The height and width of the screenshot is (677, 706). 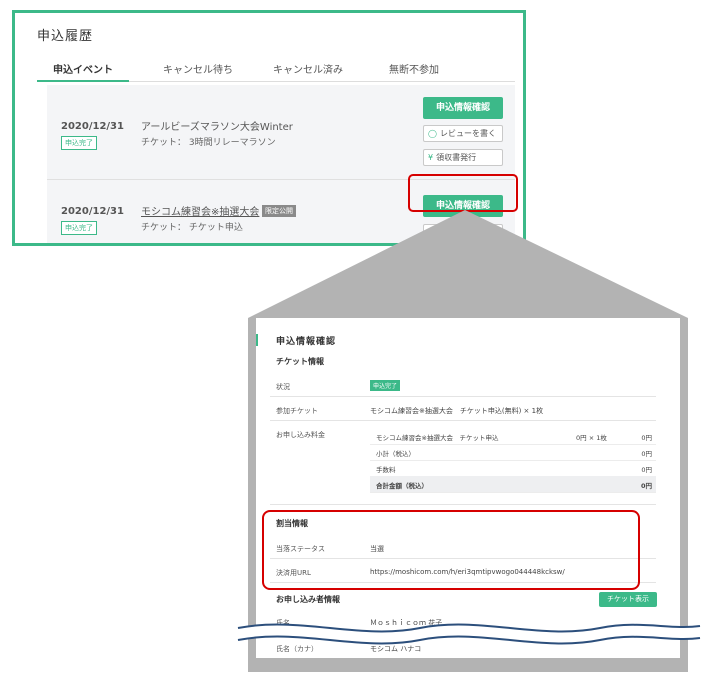 What do you see at coordinates (469, 634) in the screenshot?
I see `page-break-wave` at bounding box center [469, 634].